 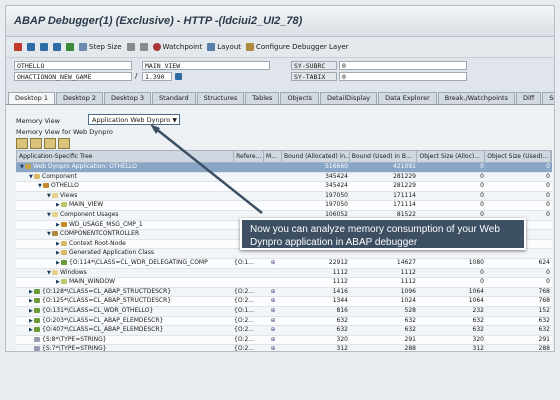 I want to click on memory-view-select: Application Web Dynpro ▼, so click(x=134, y=119).